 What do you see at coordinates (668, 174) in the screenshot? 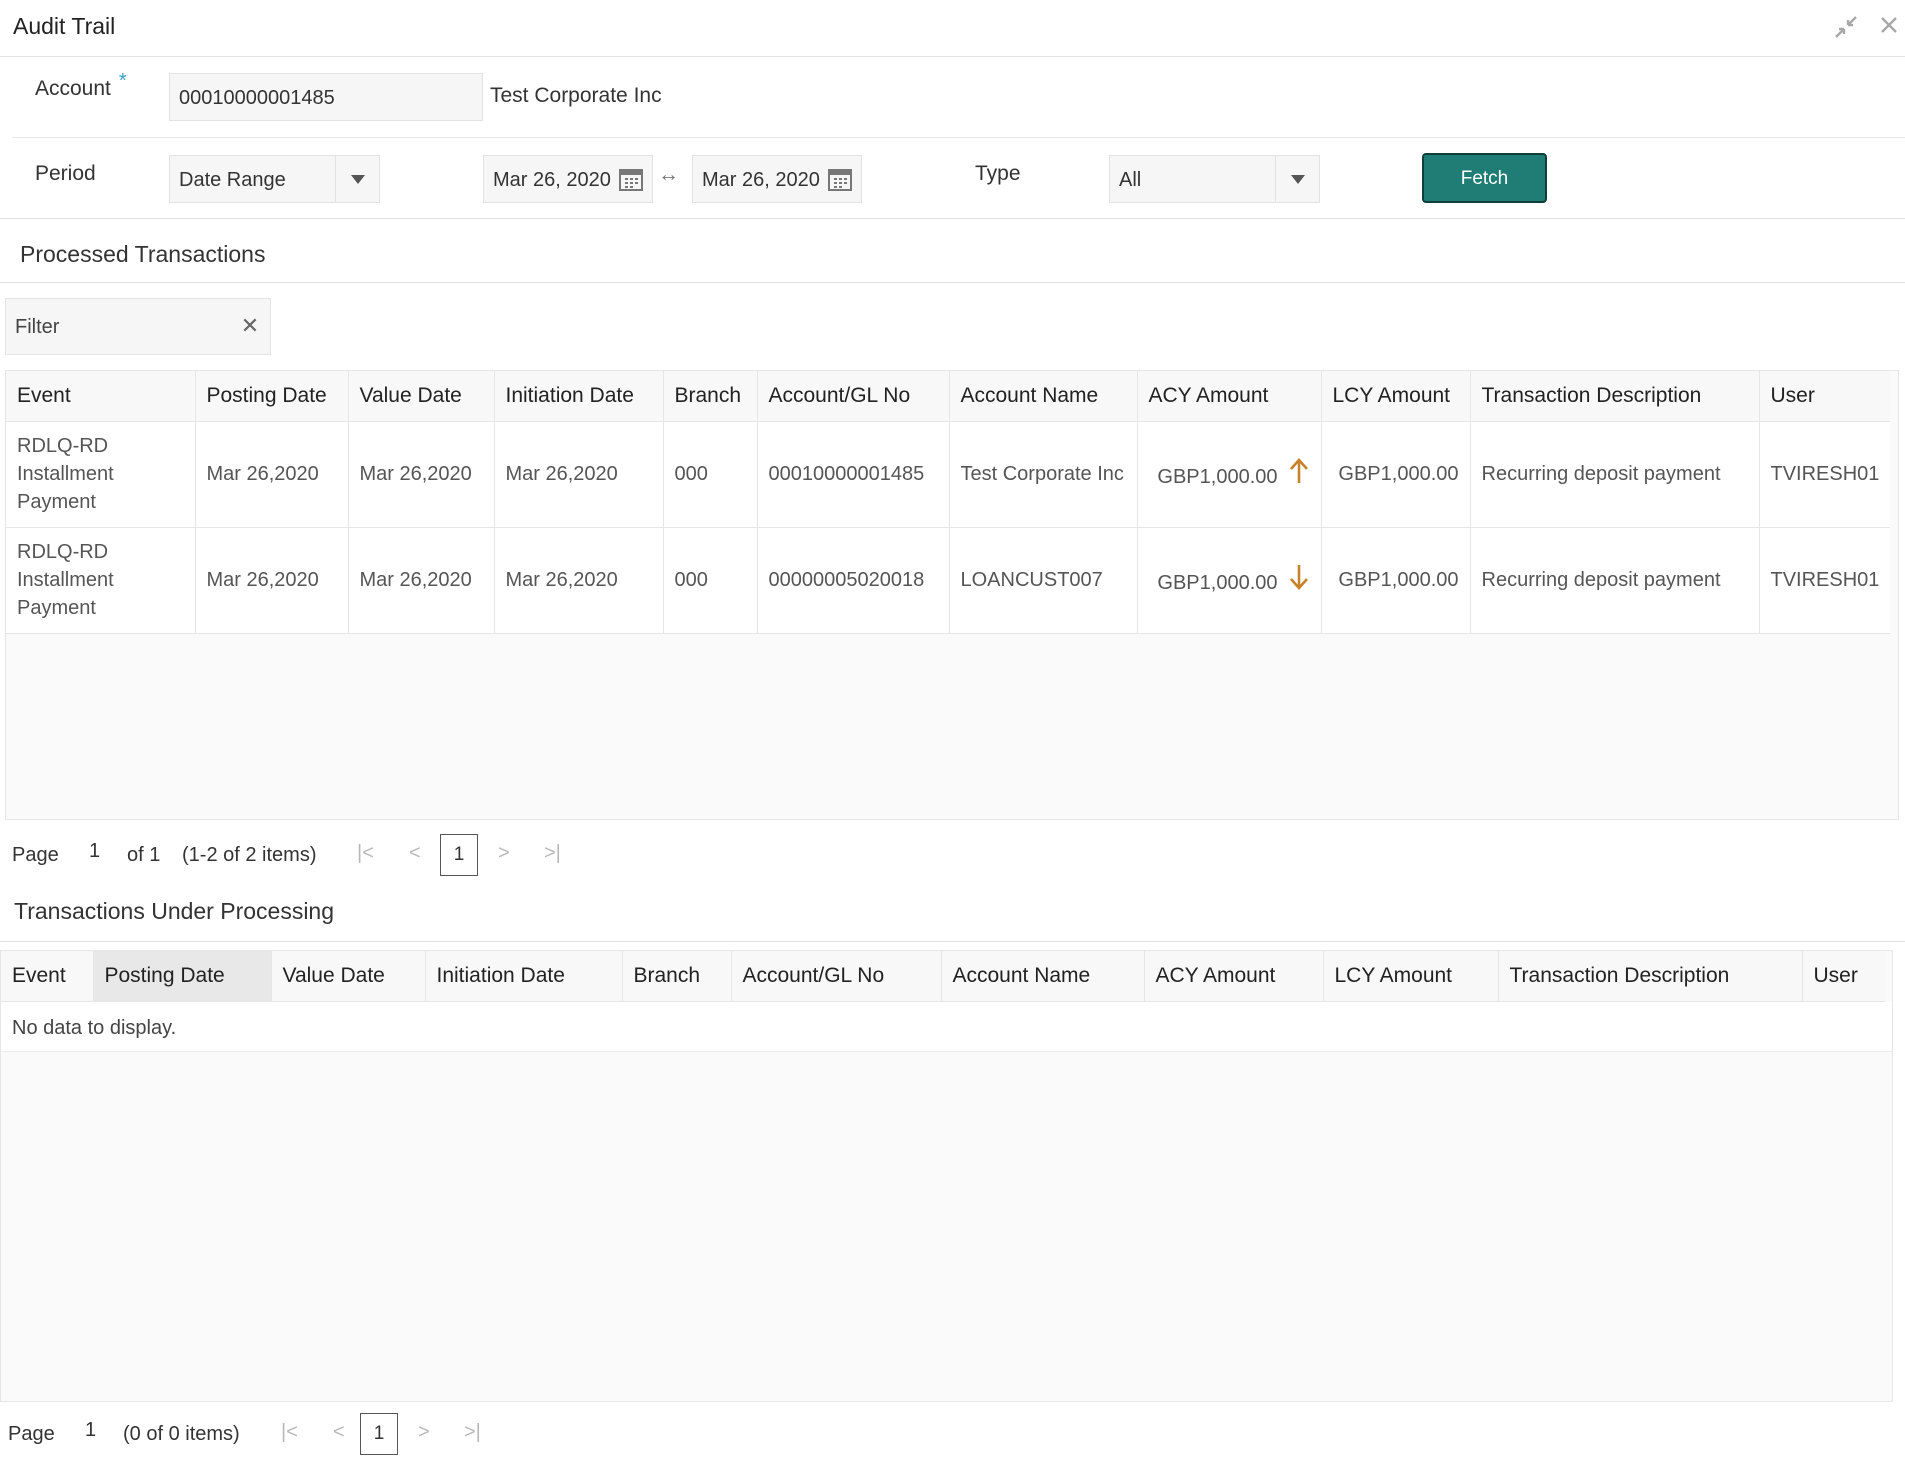
I see `range-arrow-icon: ↔` at bounding box center [668, 174].